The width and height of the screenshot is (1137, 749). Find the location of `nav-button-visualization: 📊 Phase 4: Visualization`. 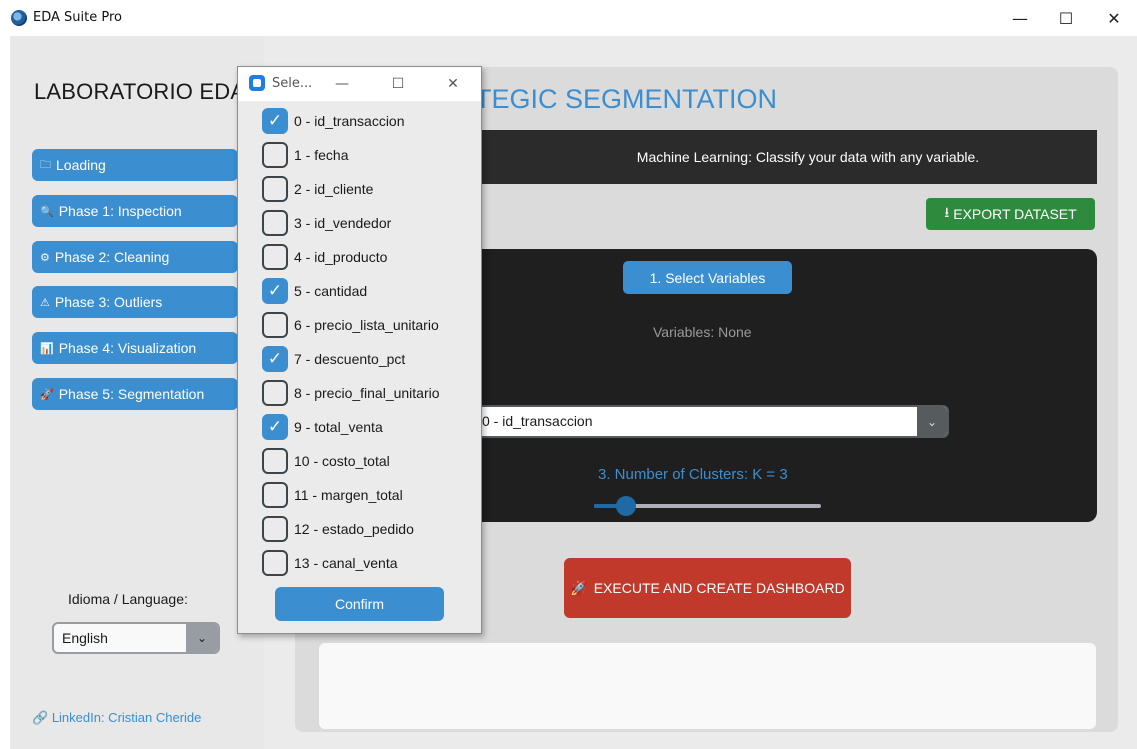

nav-button-visualization: 📊 Phase 4: Visualization is located at coordinates (135, 348).